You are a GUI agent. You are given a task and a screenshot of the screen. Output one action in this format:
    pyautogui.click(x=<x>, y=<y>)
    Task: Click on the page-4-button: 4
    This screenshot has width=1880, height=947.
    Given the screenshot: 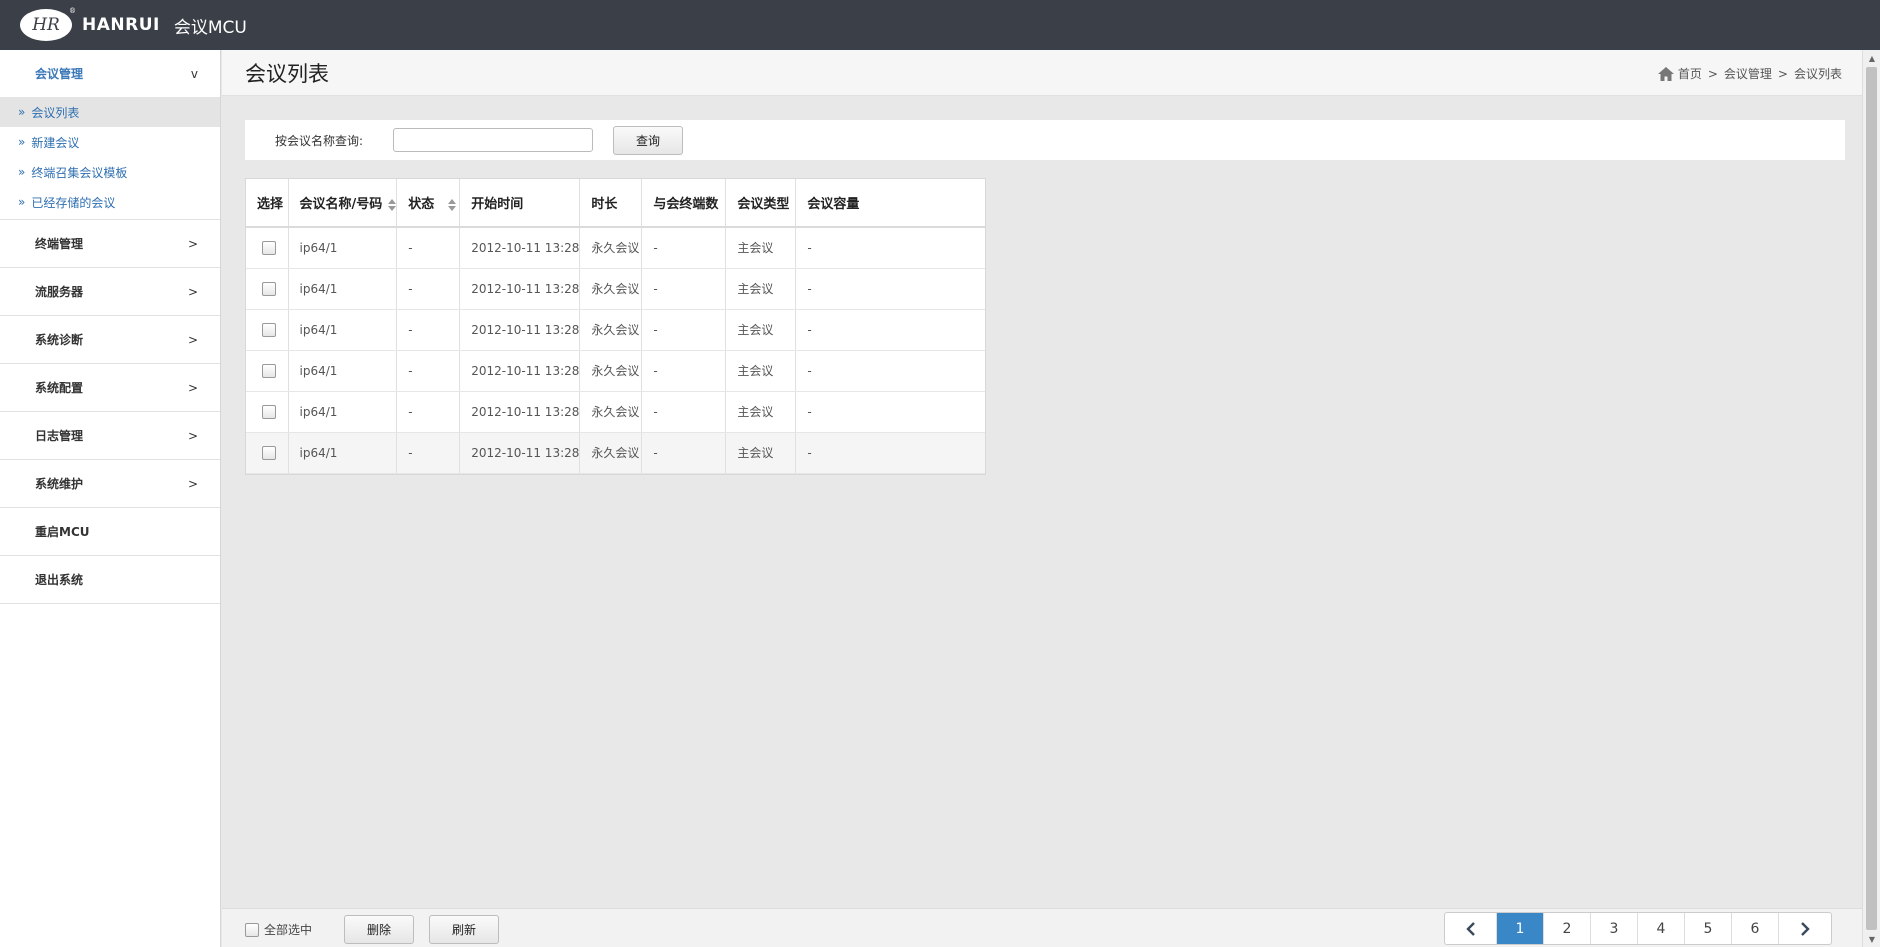 What is the action you would take?
    pyautogui.click(x=1661, y=928)
    